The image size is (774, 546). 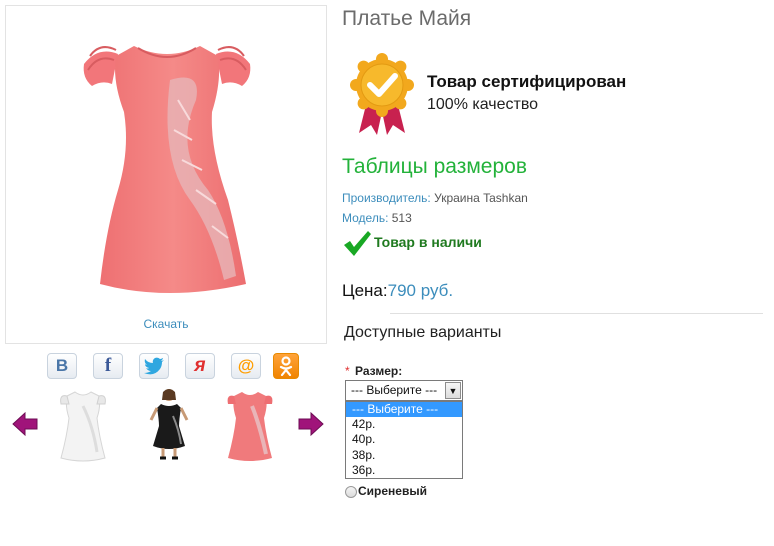 I want to click on certified-badge-icon, so click(x=382, y=94).